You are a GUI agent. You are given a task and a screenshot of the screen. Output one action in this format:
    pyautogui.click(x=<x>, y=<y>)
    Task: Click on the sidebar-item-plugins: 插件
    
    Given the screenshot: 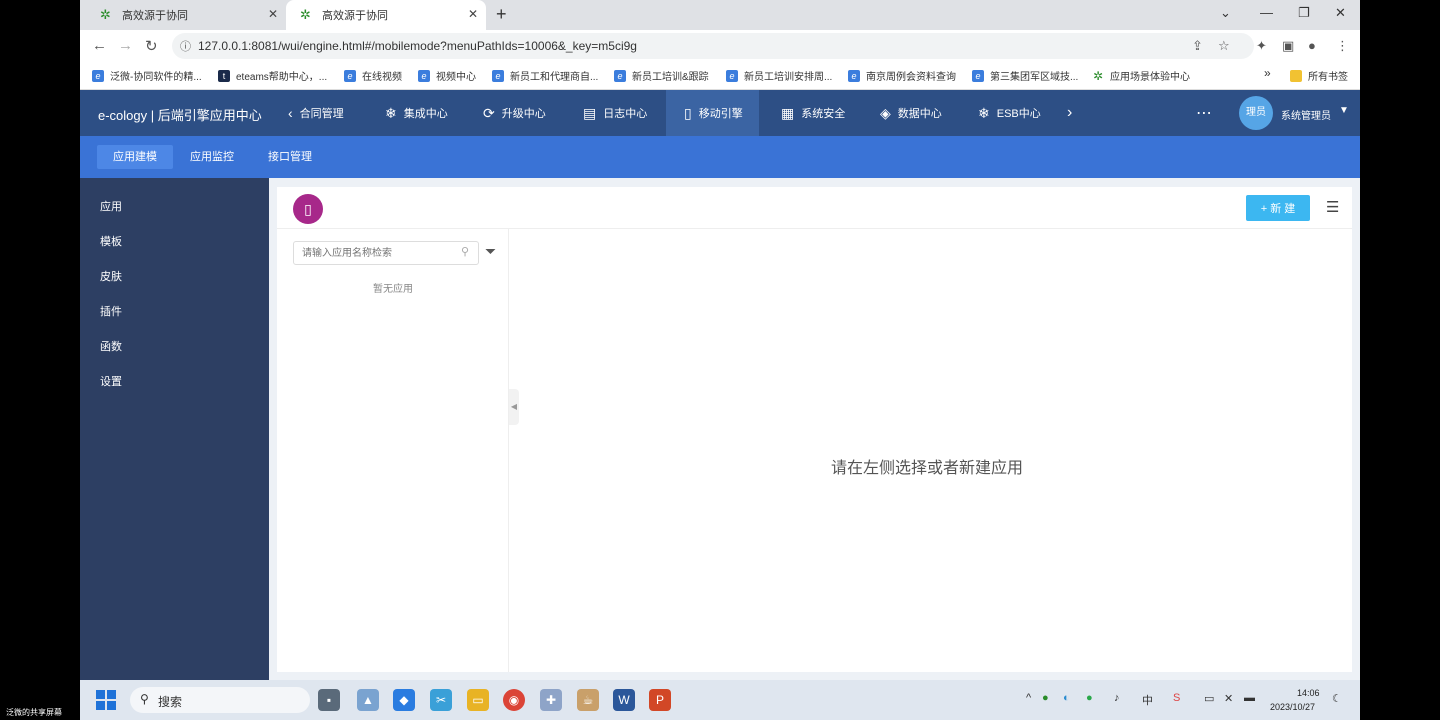 What is the action you would take?
    pyautogui.click(x=111, y=311)
    